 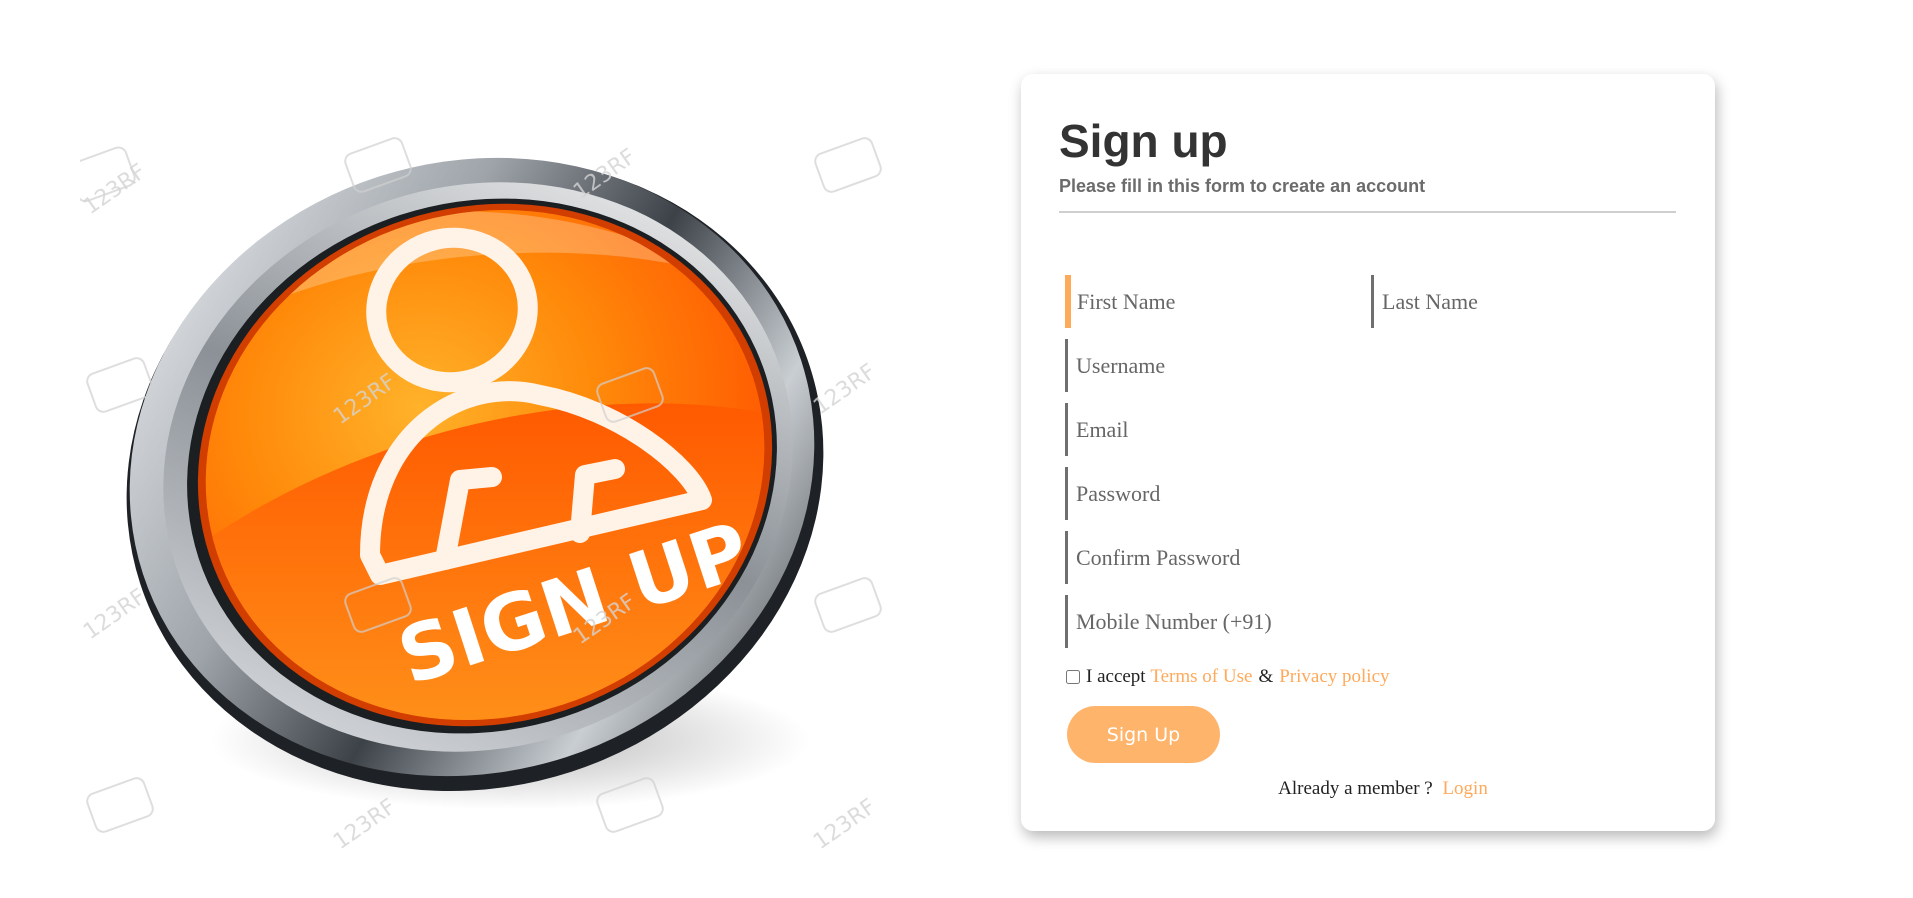 I want to click on login-prompt: Already a member ? Login, so click(x=1368, y=789).